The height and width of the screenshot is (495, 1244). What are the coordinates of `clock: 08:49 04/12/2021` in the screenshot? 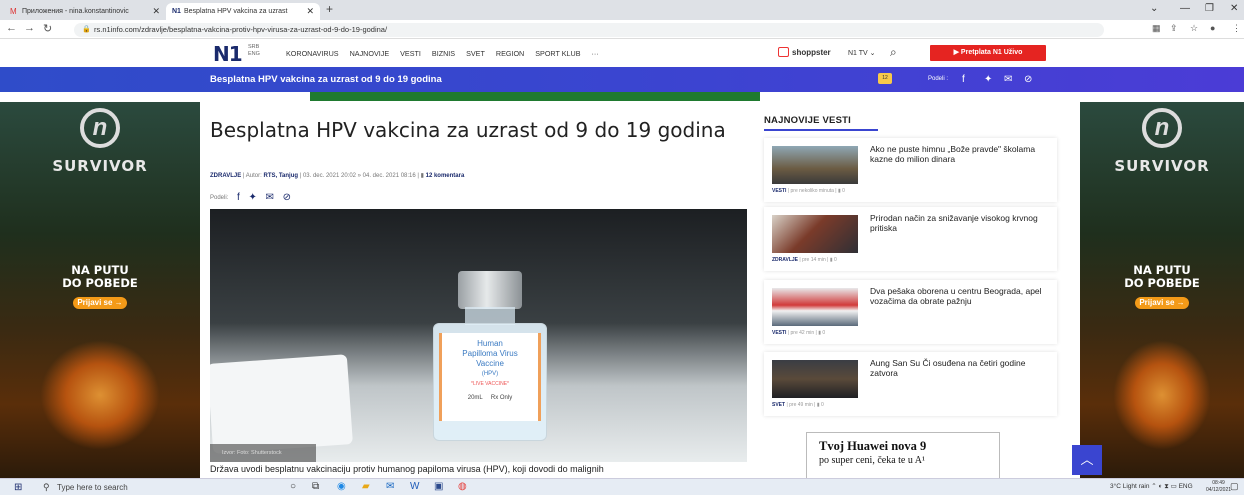 It's located at (1218, 487).